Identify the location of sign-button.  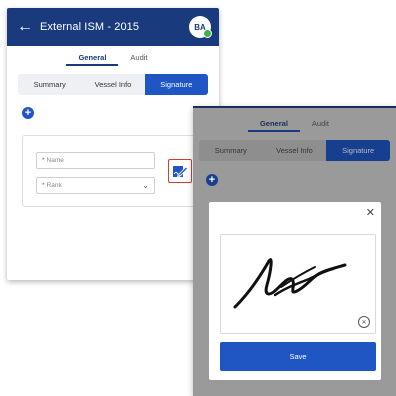
(180, 171).